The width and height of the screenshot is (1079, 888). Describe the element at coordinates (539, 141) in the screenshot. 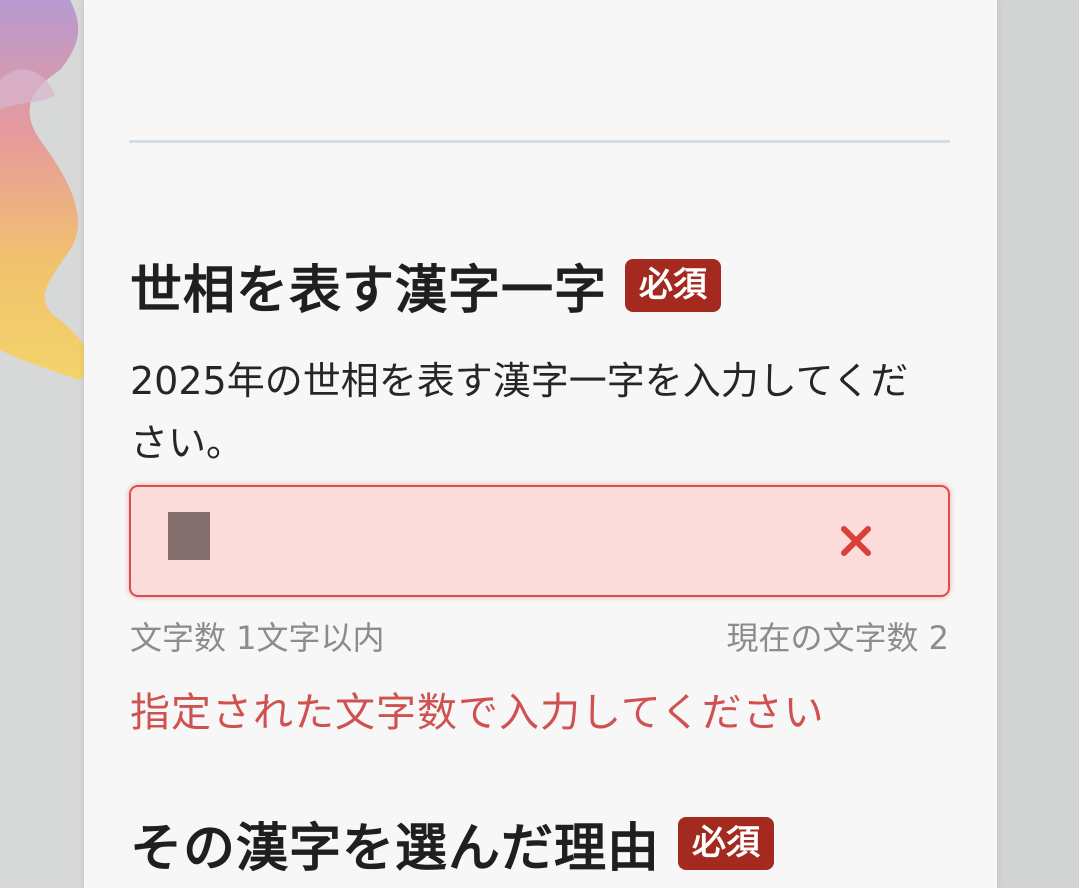

I see `section-divider` at that location.